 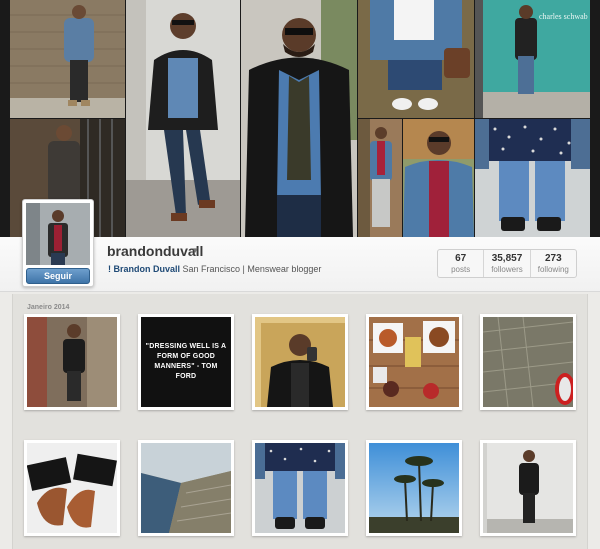 What do you see at coordinates (299, 118) in the screenshot?
I see `mosaic-photo-leather-closeup` at bounding box center [299, 118].